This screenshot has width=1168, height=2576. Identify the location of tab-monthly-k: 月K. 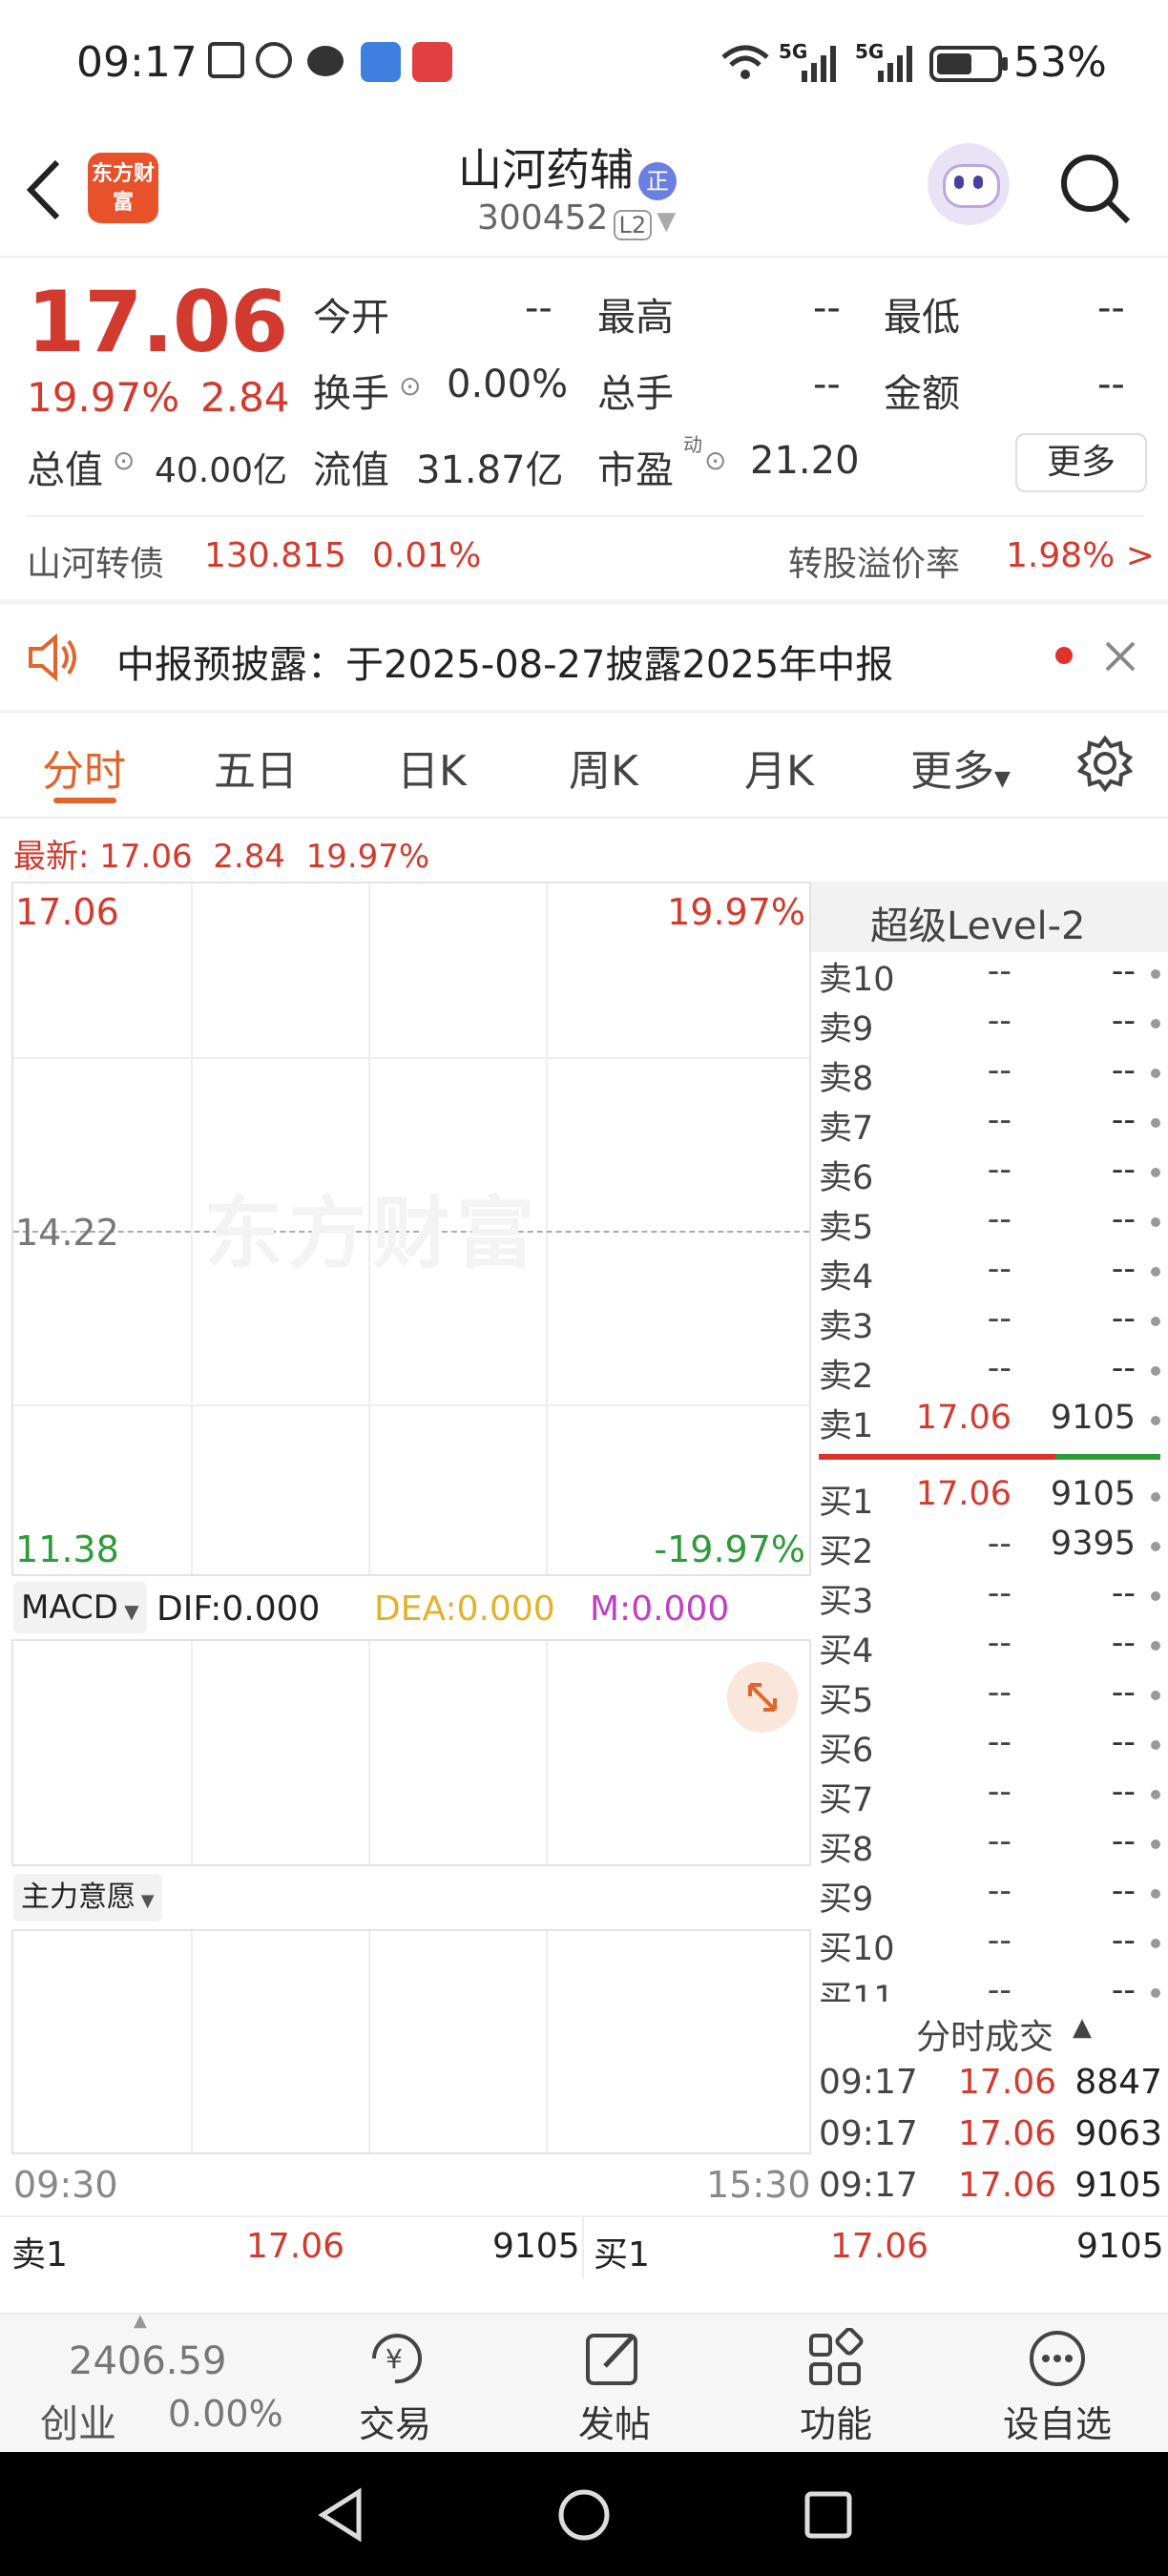
(779, 767).